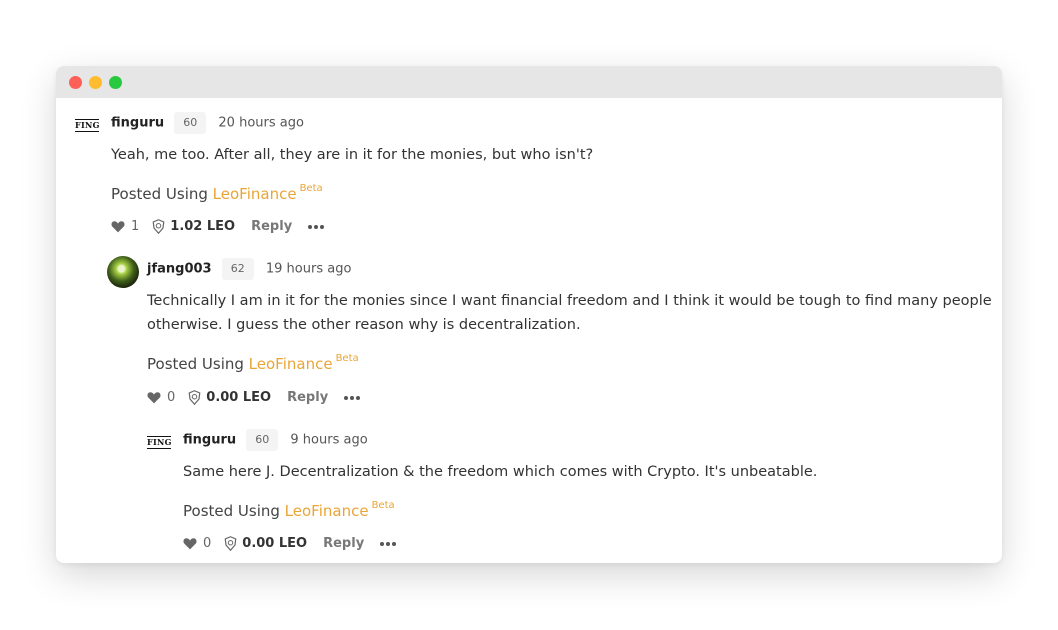 This screenshot has width=1058, height=630. Describe the element at coordinates (95, 82) in the screenshot. I see `minimize-window-button` at that location.